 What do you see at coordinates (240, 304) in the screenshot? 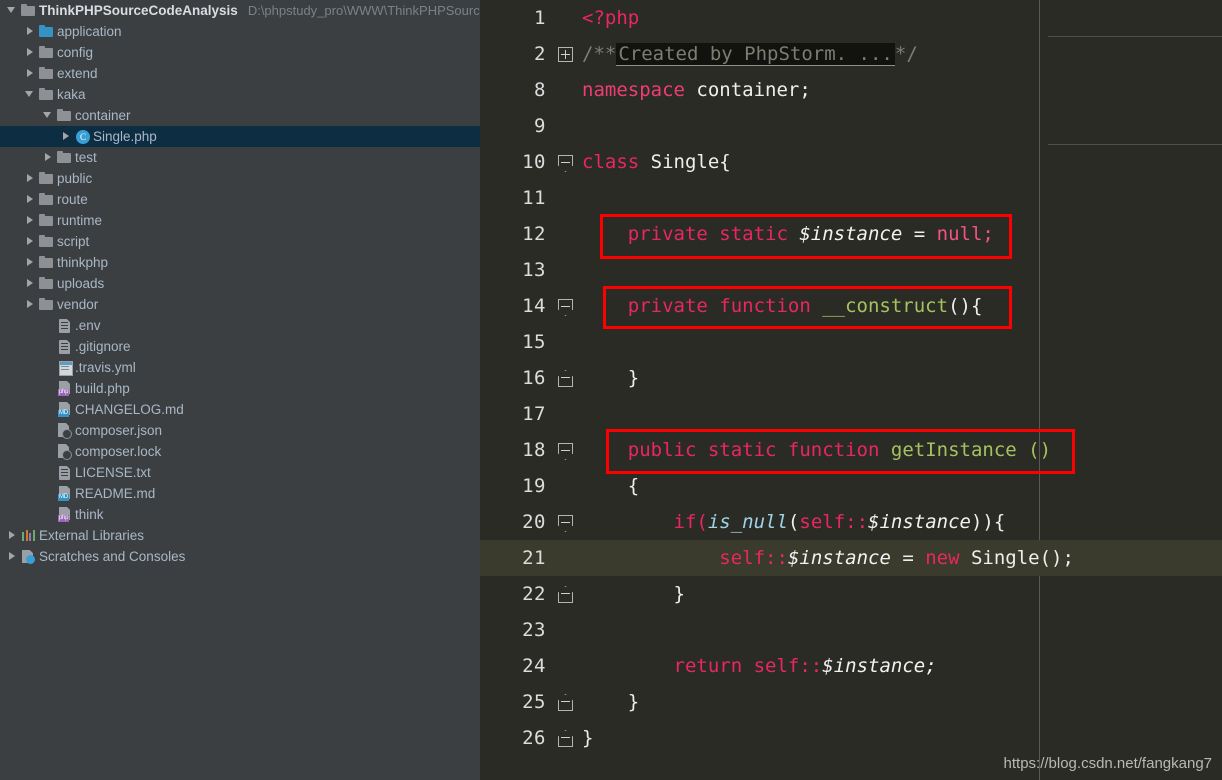
I see `tree-row-vendor: vendor` at bounding box center [240, 304].